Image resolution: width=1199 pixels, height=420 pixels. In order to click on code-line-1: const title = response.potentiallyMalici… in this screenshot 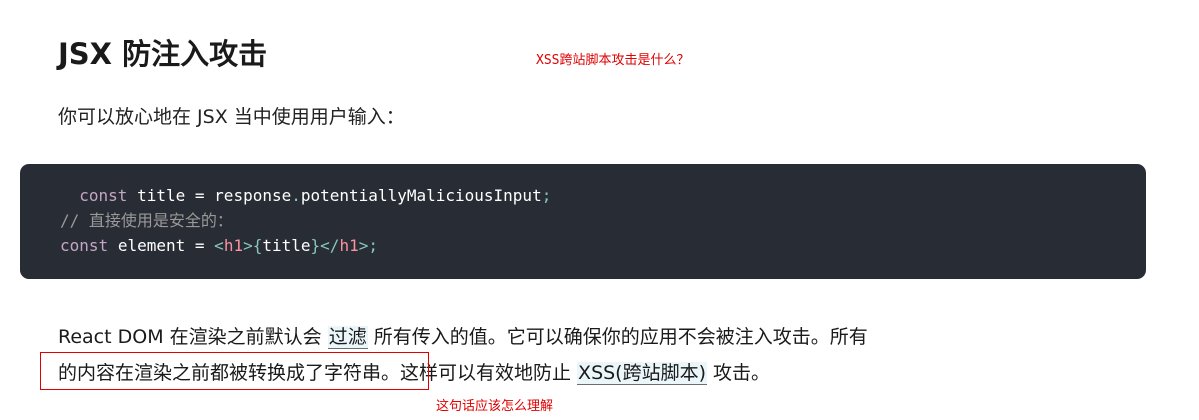, I will do `click(305, 196)`.